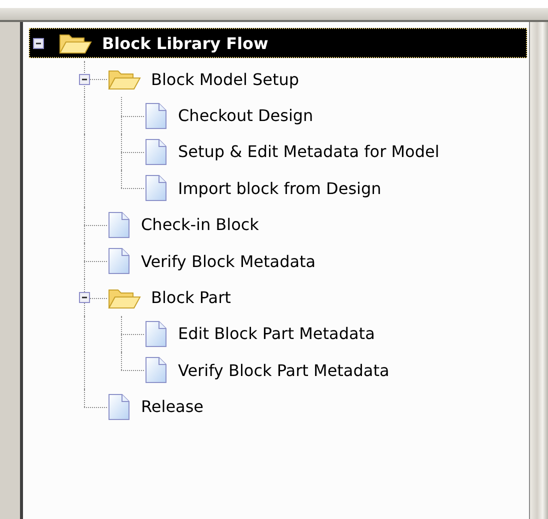  I want to click on tree-item: Release, so click(172, 406).